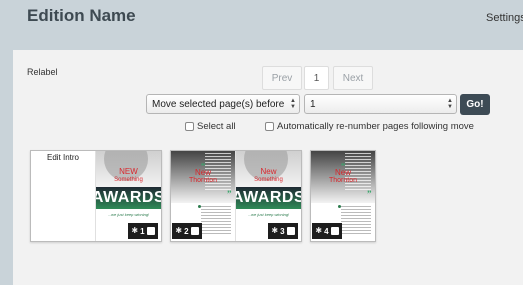  What do you see at coordinates (63, 157) in the screenshot?
I see `edit-intro-label: Edit Intro` at bounding box center [63, 157].